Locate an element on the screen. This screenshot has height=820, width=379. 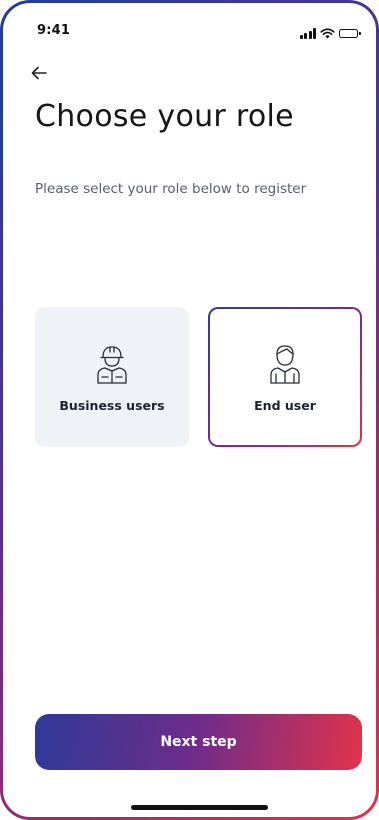
role-label: Business users is located at coordinates (112, 405).